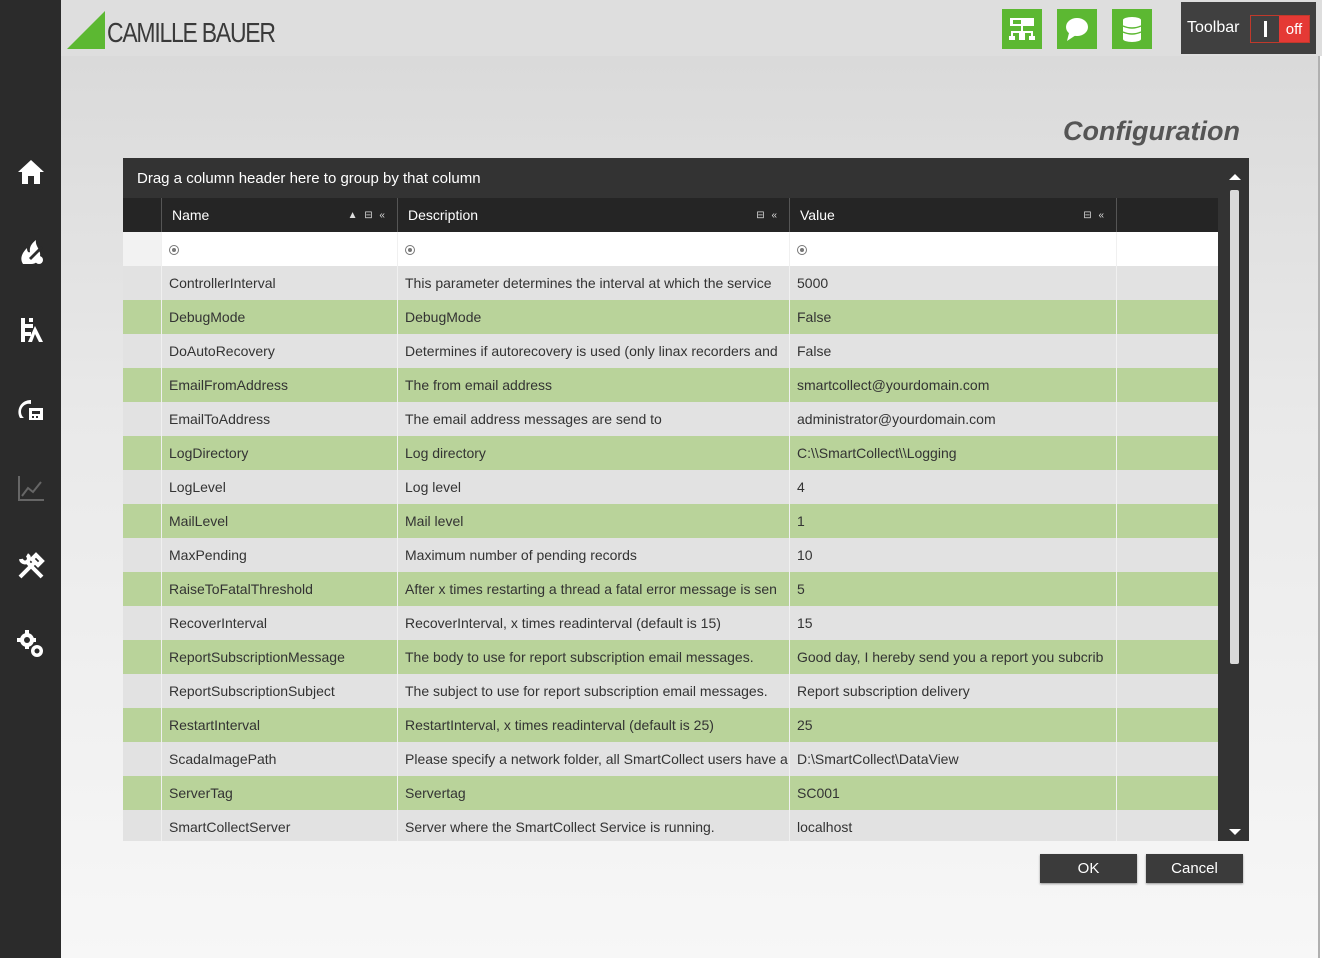  I want to click on column-header-value: Value ⊟ «, so click(953, 215).